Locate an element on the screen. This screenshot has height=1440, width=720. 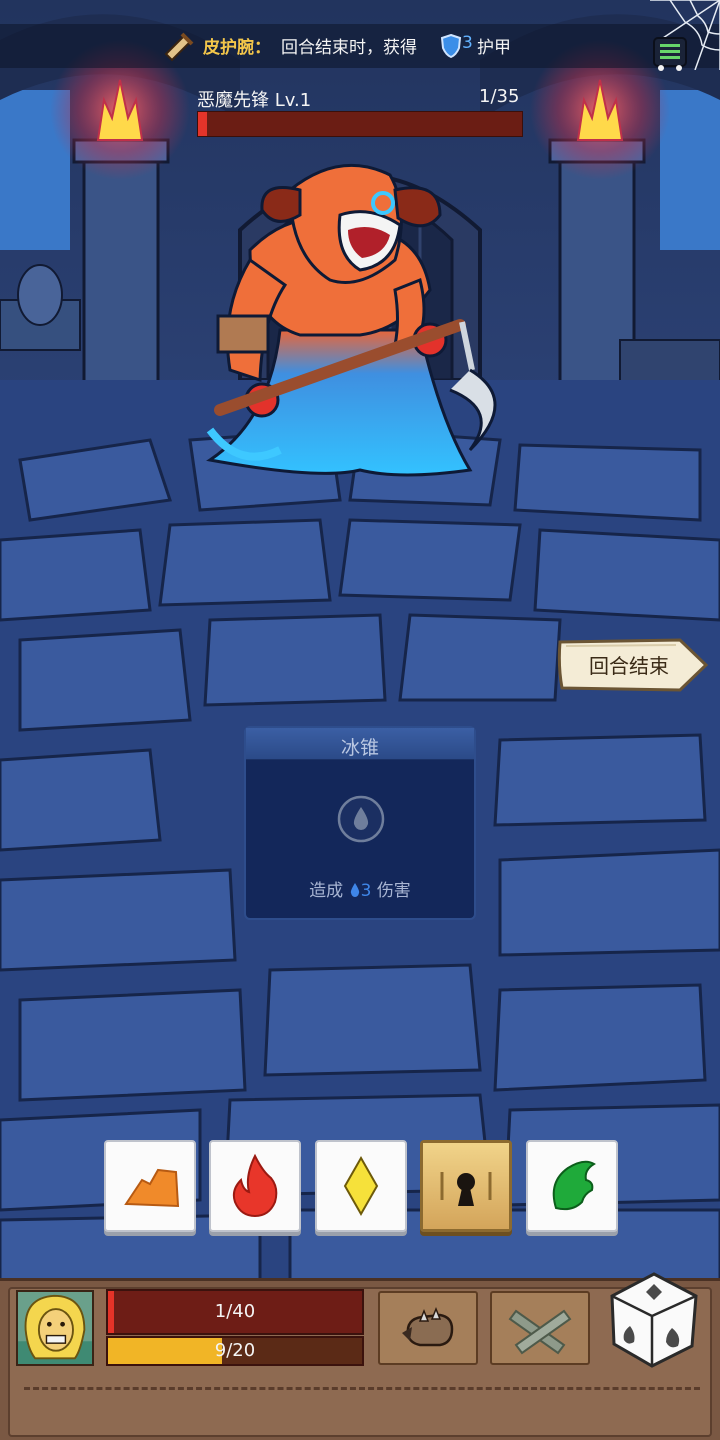
ability-spiked-fist is located at coordinates (428, 1328).